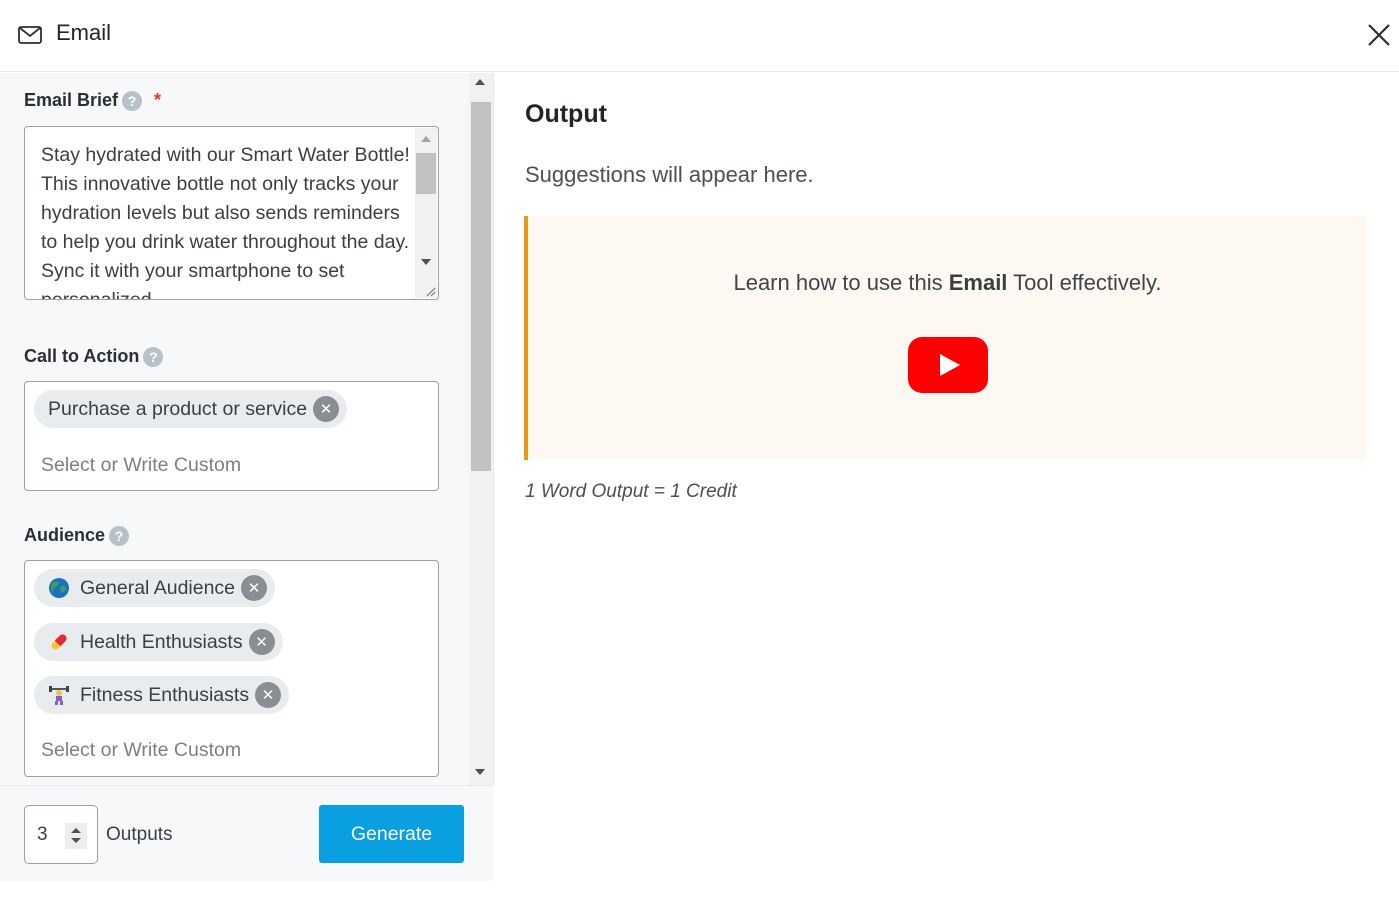  What do you see at coordinates (42, 835) in the screenshot?
I see `outputs-count-value: 3` at bounding box center [42, 835].